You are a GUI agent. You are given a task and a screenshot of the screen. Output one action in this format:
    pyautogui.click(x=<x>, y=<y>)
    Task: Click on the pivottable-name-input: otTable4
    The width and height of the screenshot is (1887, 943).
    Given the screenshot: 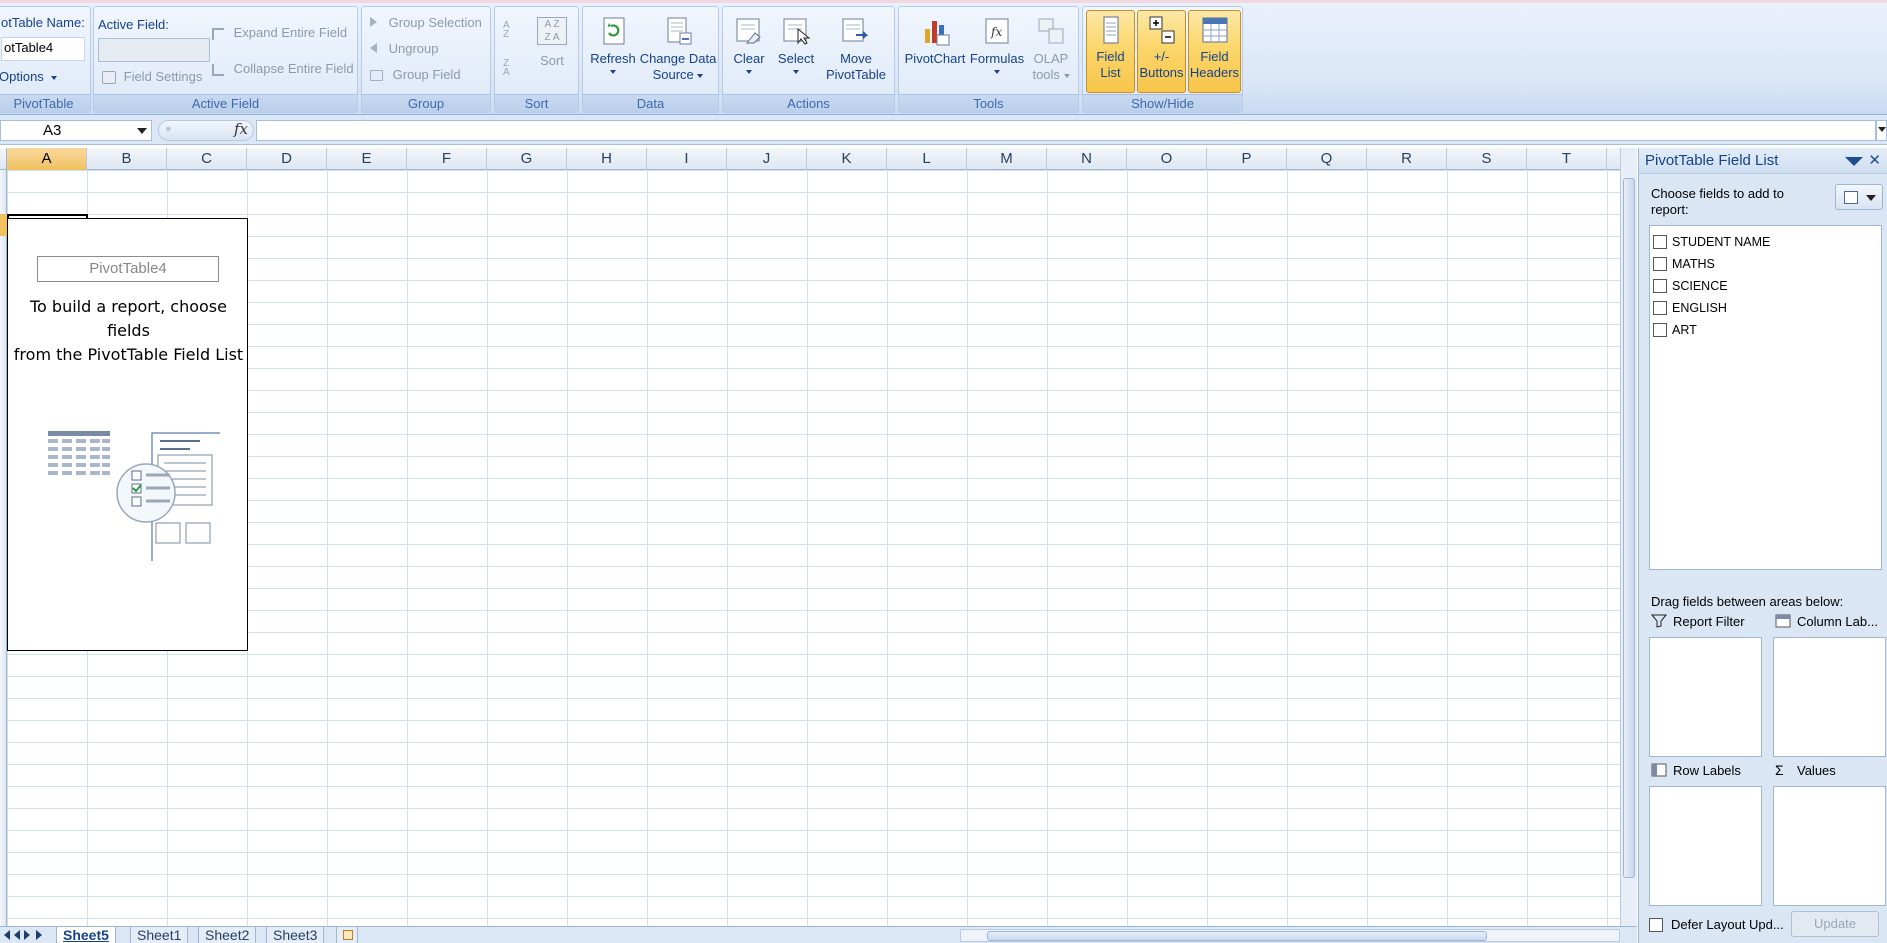 What is the action you would take?
    pyautogui.click(x=43, y=49)
    